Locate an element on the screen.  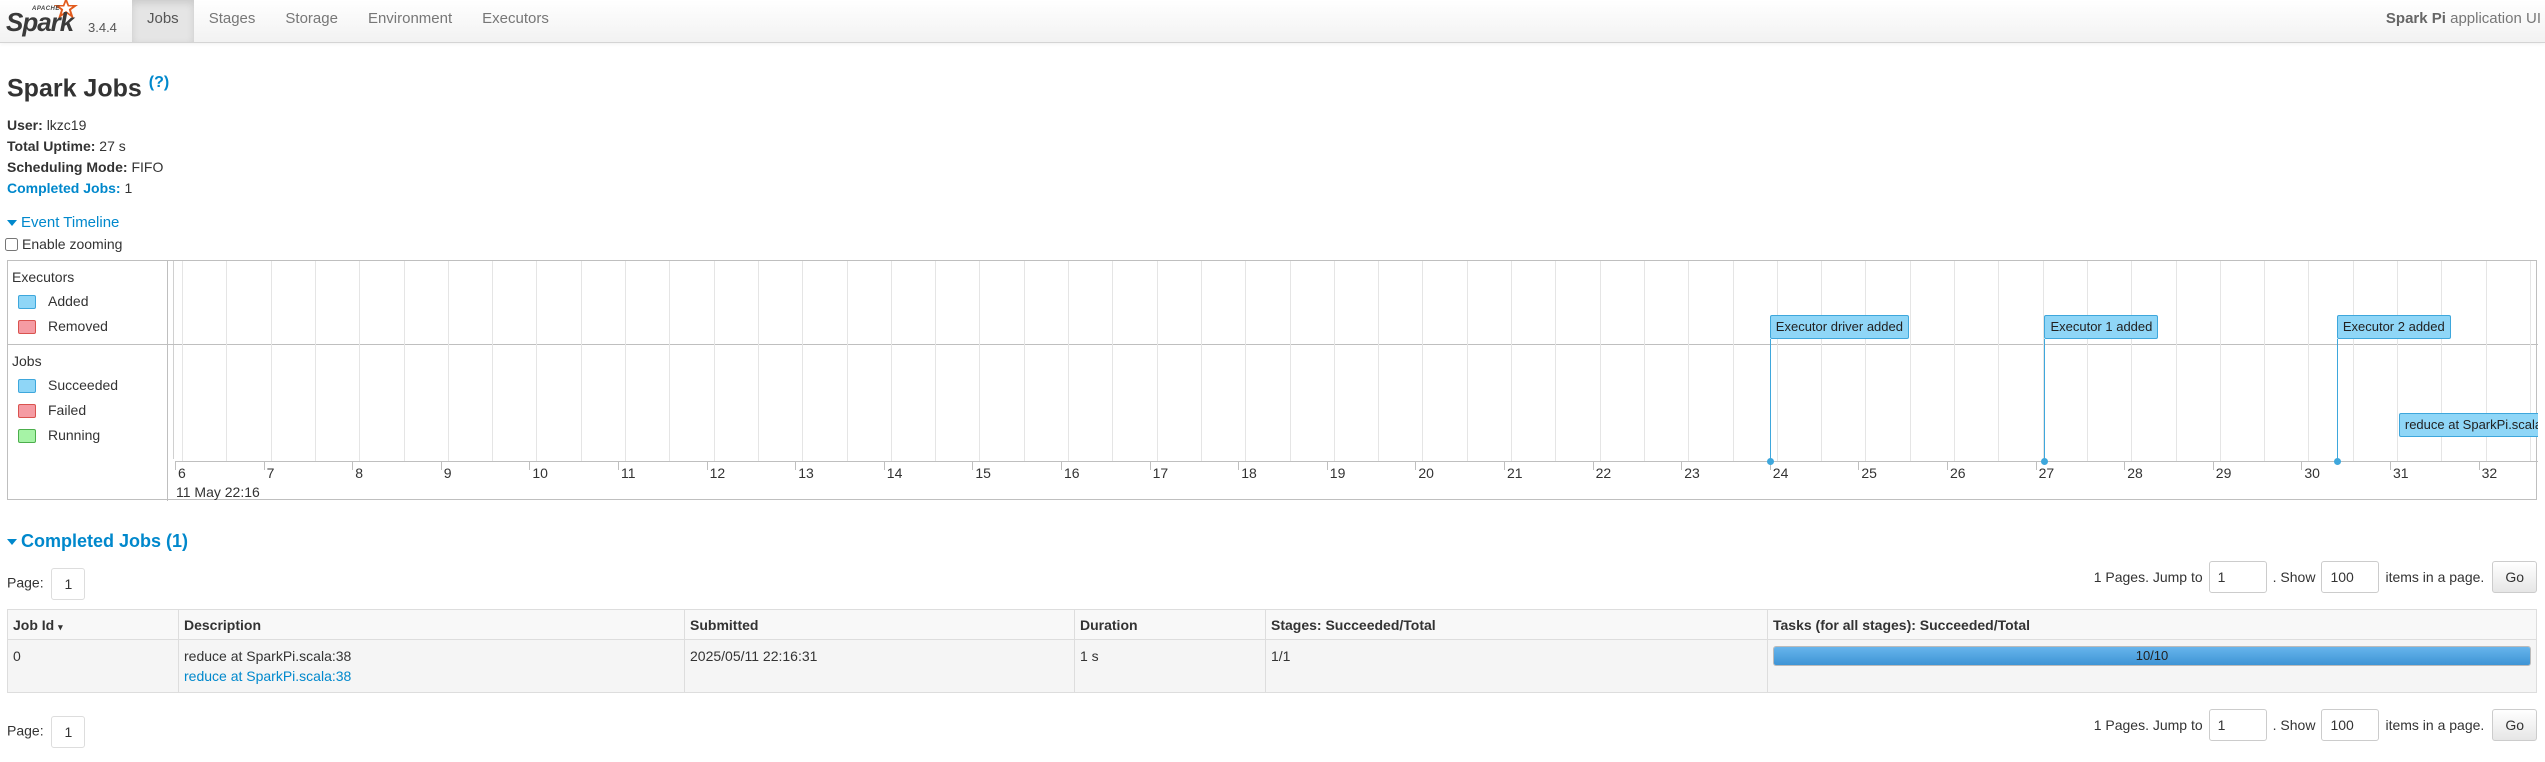
axis-tick-label: 9 is located at coordinates (447, 473).